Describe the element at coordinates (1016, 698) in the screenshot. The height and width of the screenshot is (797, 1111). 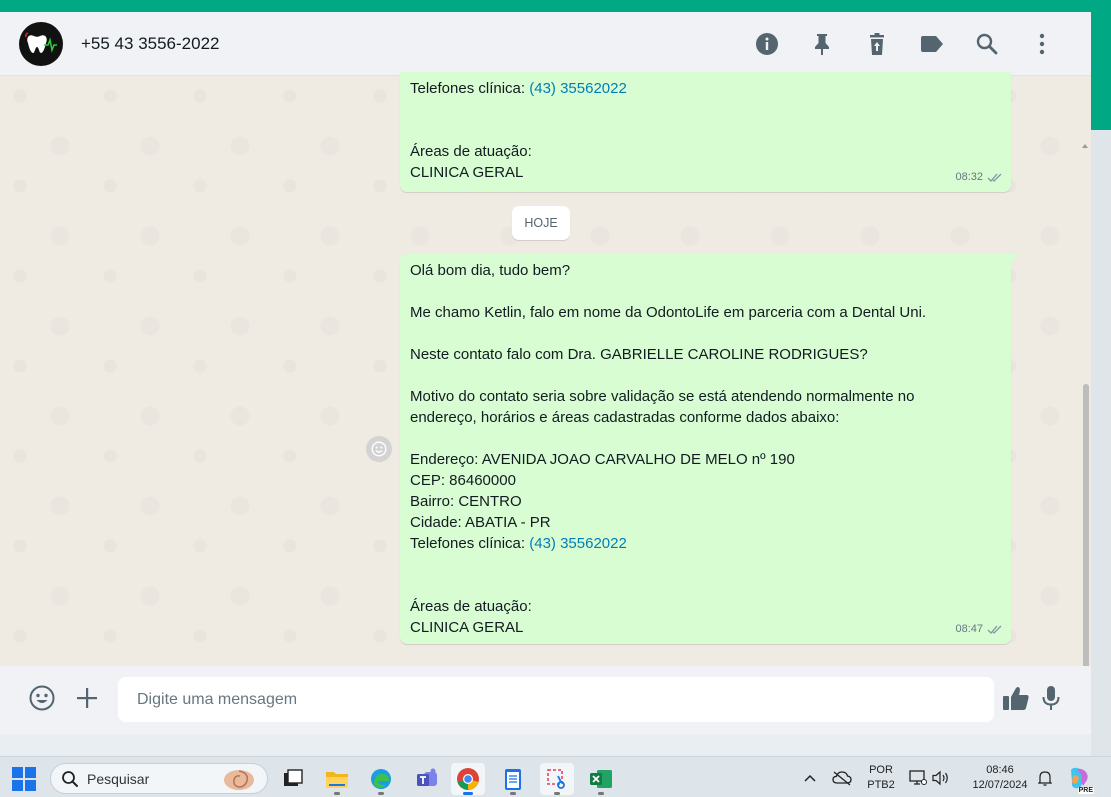
I see `thumbs-up-icon` at that location.